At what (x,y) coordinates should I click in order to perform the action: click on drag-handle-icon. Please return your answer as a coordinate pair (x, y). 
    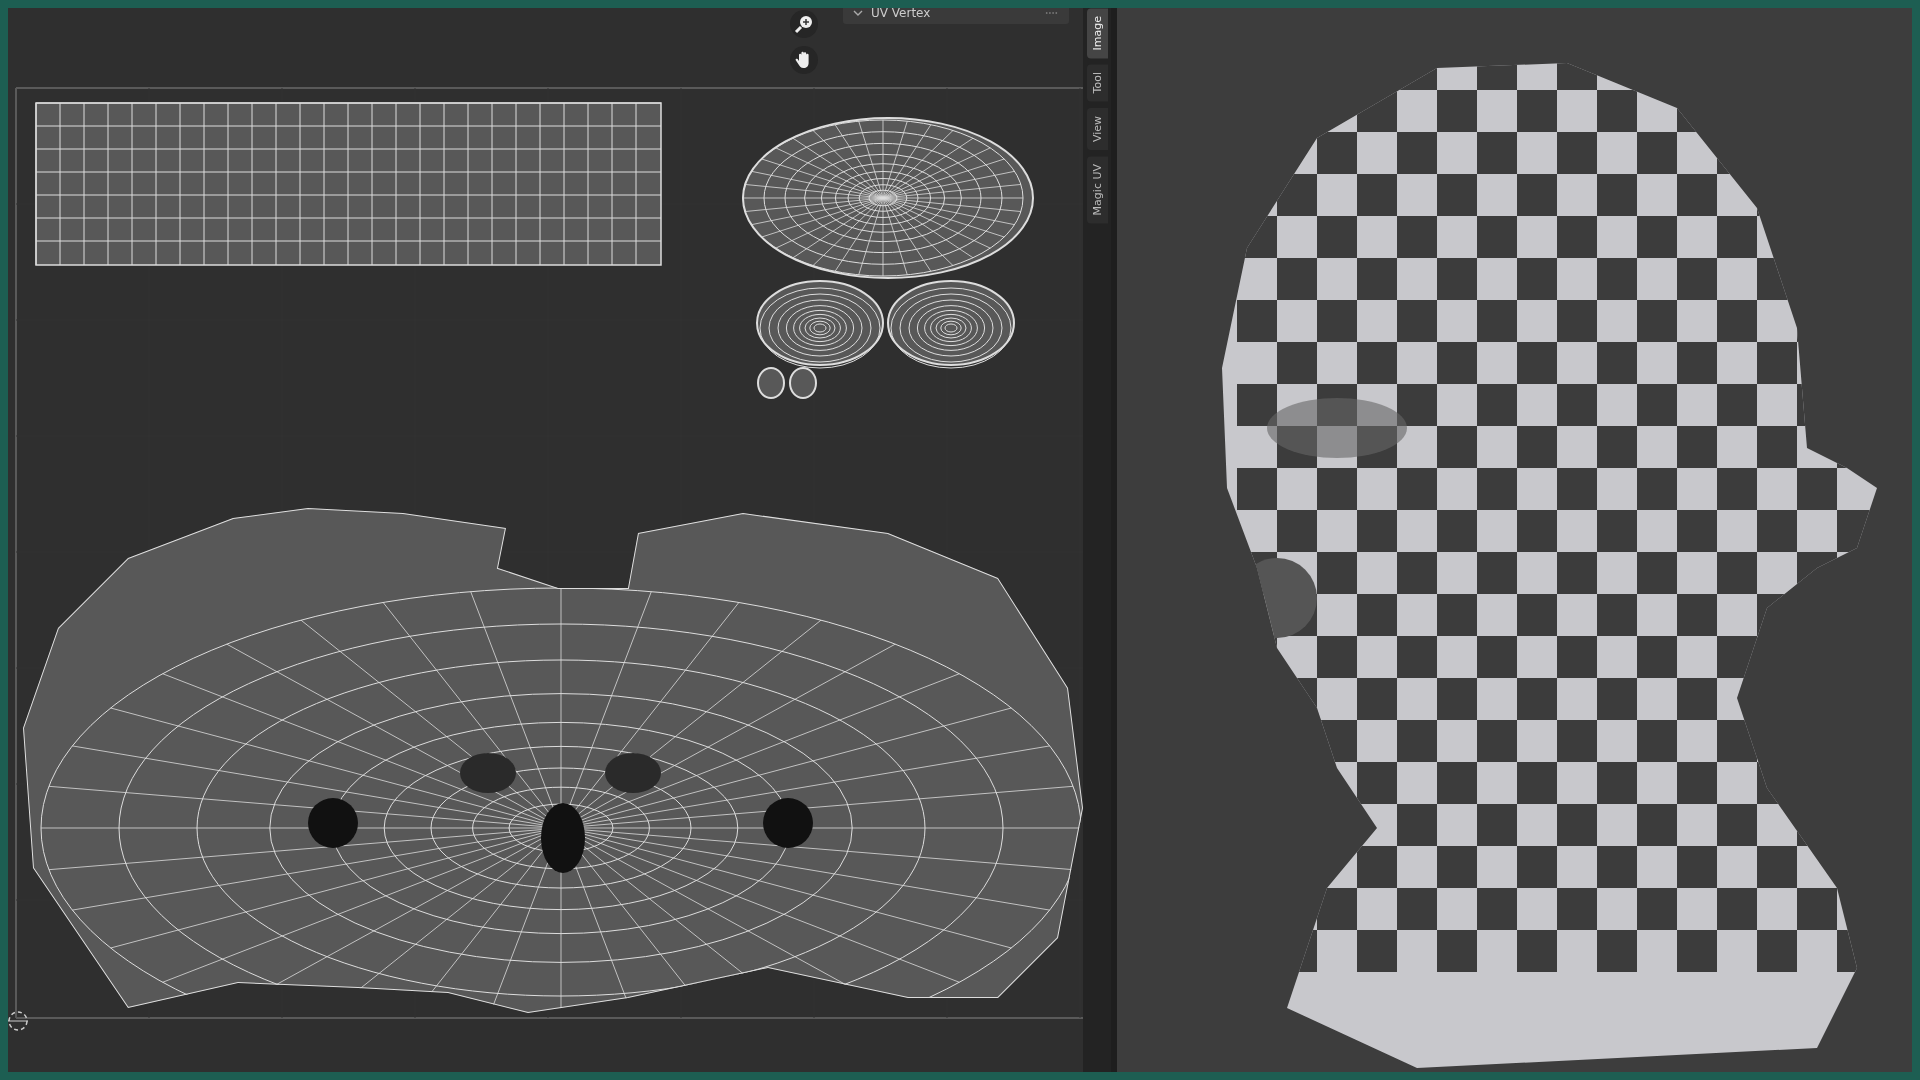
    Looking at the image, I should click on (1052, 13).